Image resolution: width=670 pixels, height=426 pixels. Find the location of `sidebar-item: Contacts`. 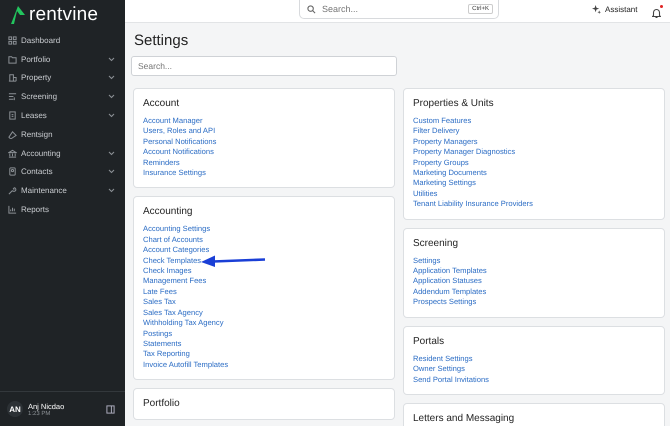

sidebar-item: Contacts is located at coordinates (62, 172).